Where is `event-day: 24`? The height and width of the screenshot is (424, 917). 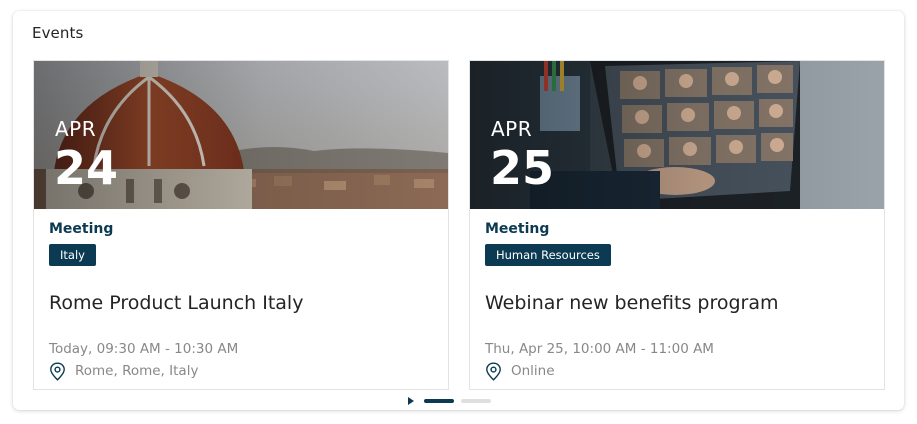
event-day: 24 is located at coordinates (86, 168).